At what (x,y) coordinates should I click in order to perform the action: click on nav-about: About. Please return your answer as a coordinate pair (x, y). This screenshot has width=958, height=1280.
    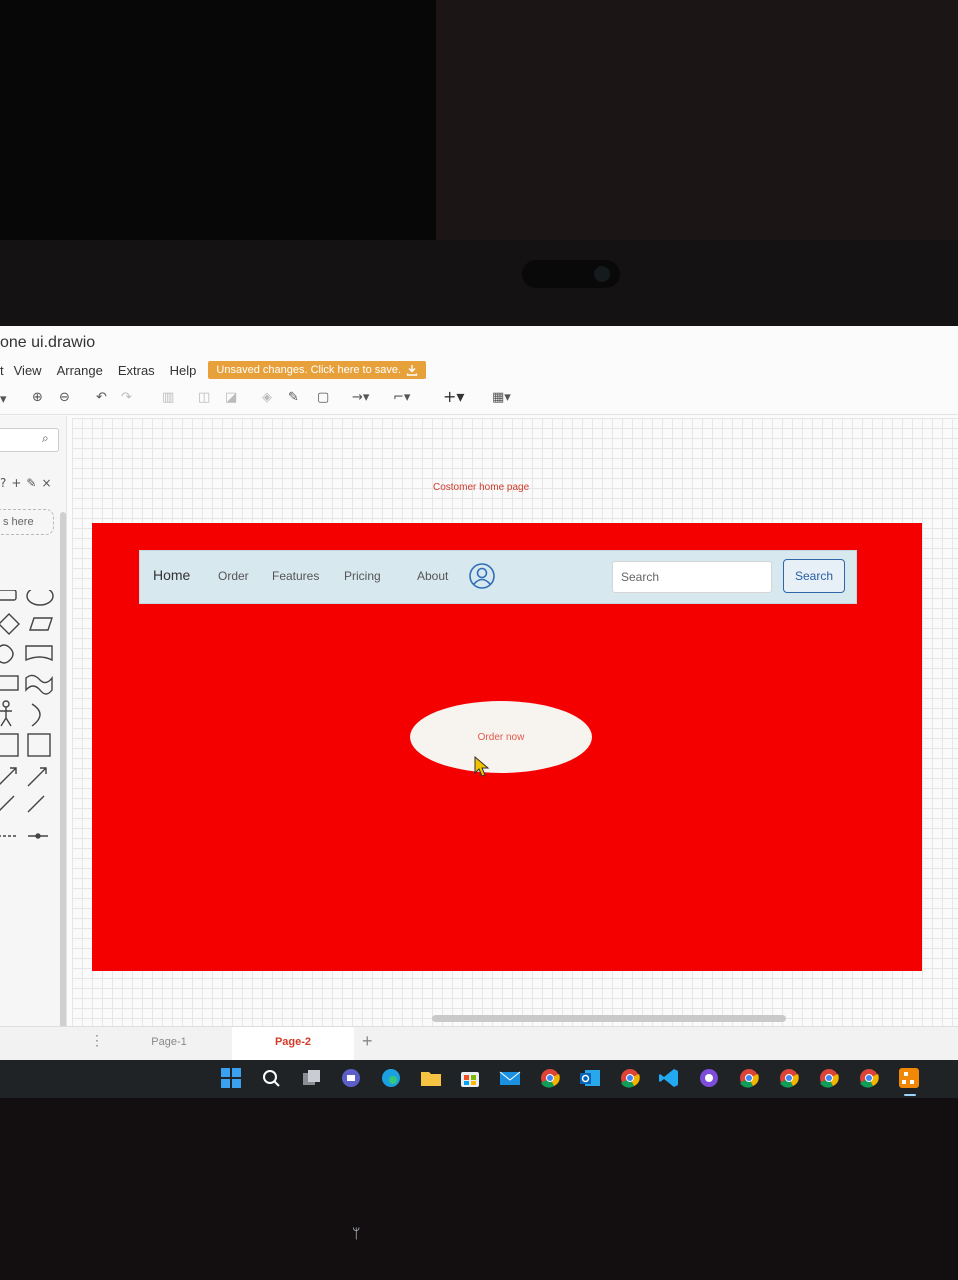
    Looking at the image, I should click on (432, 576).